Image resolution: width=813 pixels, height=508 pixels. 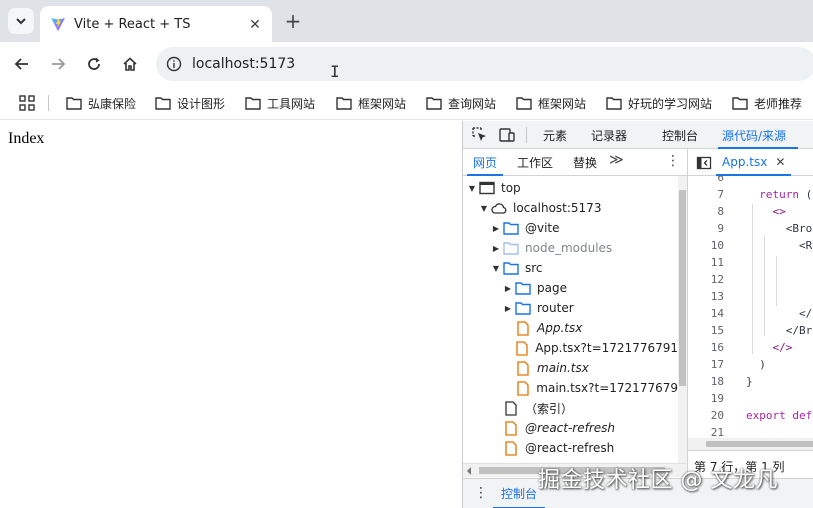 What do you see at coordinates (754, 162) in the screenshot?
I see `editor-file-tab: App.tsx ✕` at bounding box center [754, 162].